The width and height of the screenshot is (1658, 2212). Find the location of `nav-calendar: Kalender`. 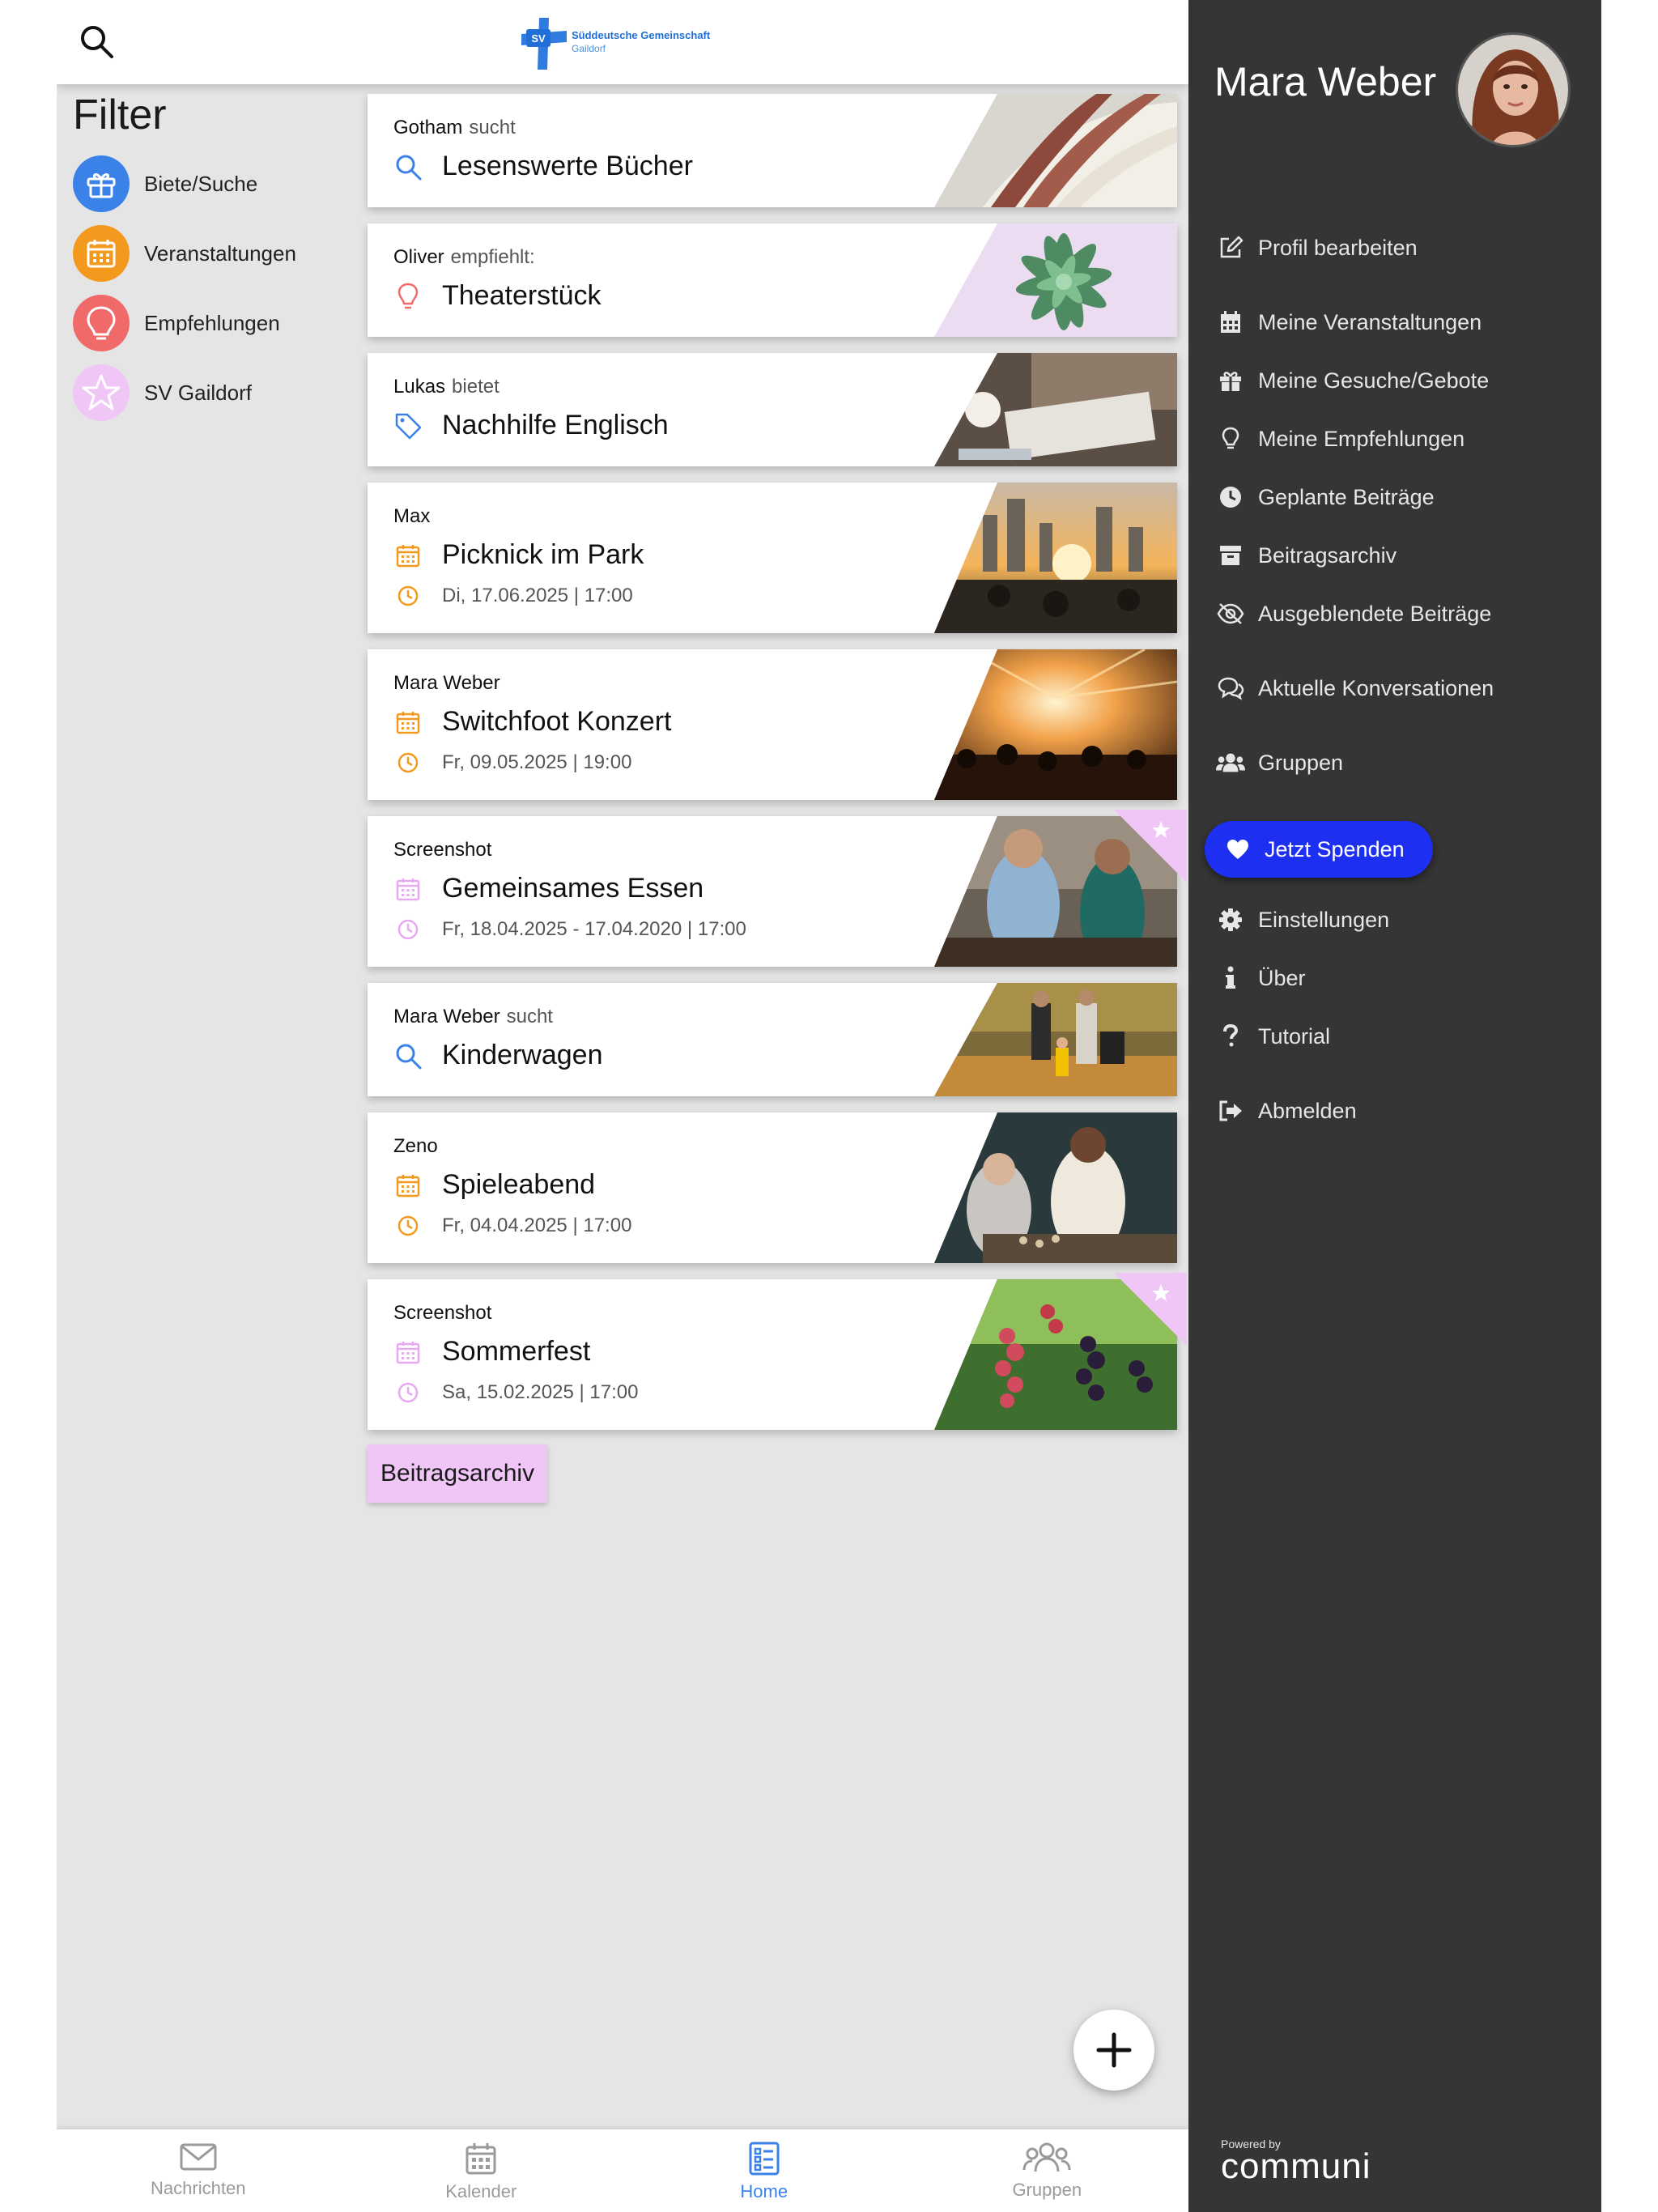

nav-calendar: Kalender is located at coordinates (481, 2170).